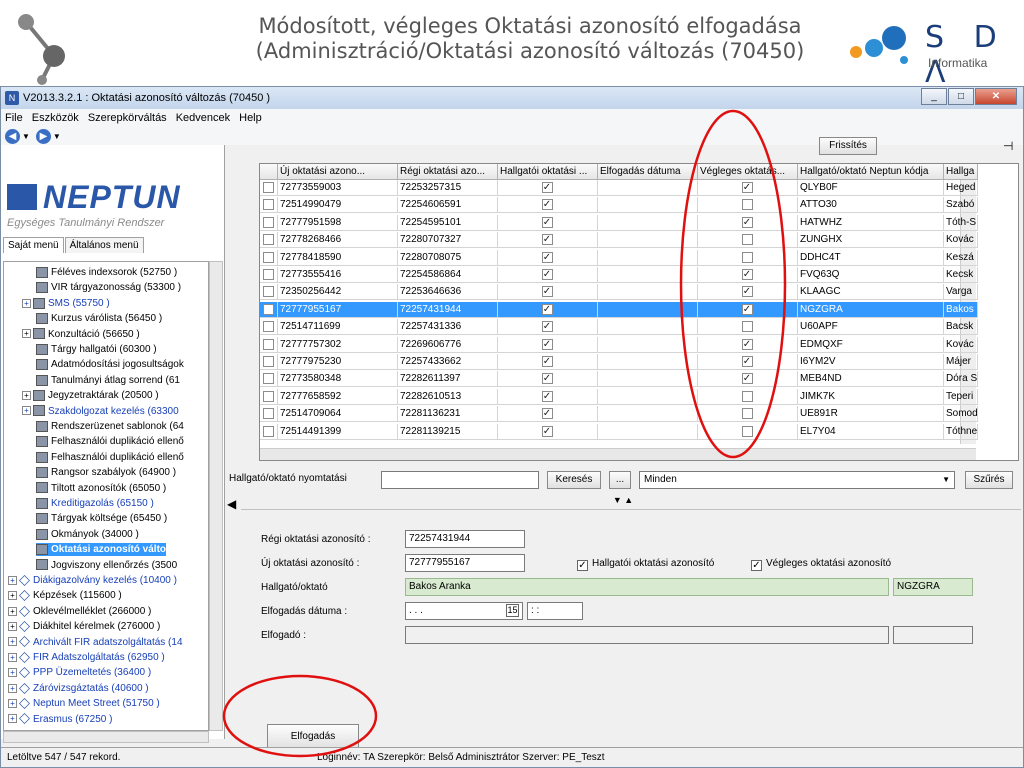 The height and width of the screenshot is (768, 1024). Describe the element at coordinates (203, 118) in the screenshot. I see `menu-favorites: Kedvencek` at that location.